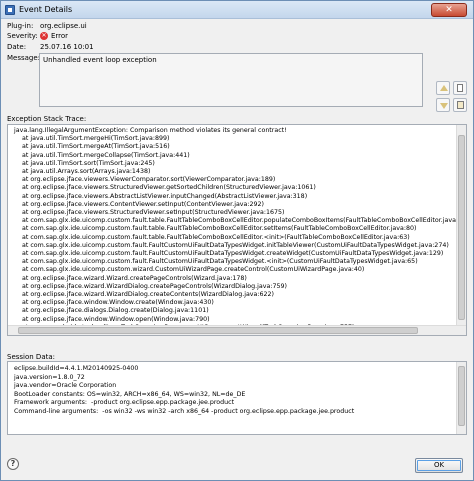 This screenshot has height=481, width=474. I want to click on error-icon: ✕, so click(44, 36).